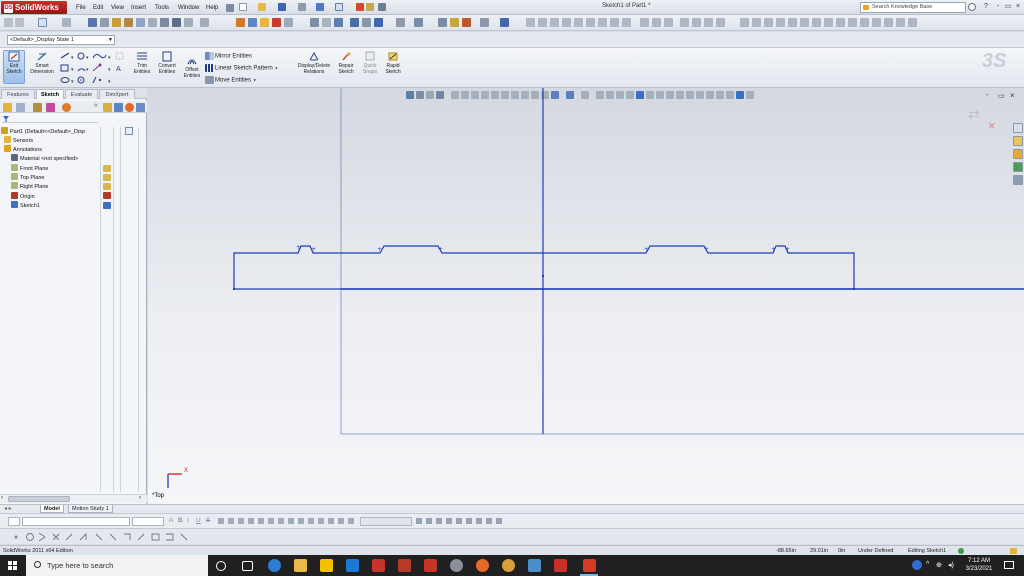 The width and height of the screenshot is (1024, 576). Describe the element at coordinates (1013, 551) in the screenshot. I see `help-status-icon` at that location.